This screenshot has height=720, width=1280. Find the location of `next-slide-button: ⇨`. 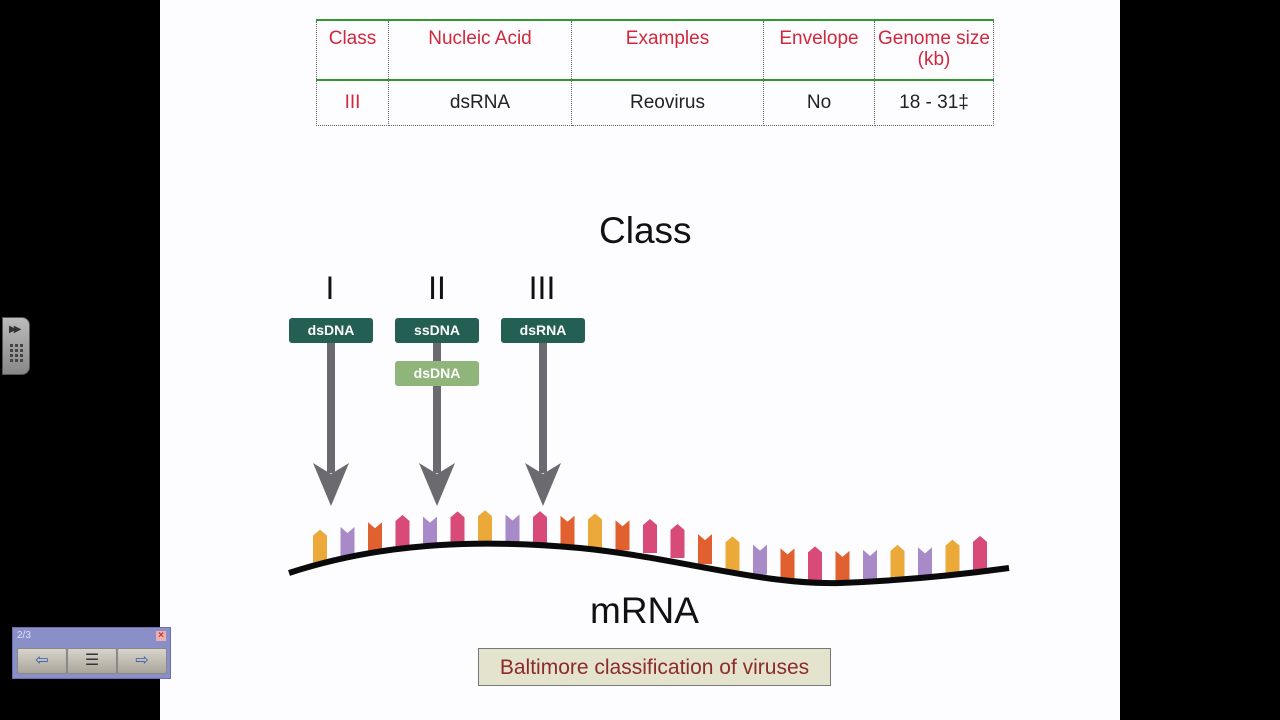

next-slide-button: ⇨ is located at coordinates (142, 661).